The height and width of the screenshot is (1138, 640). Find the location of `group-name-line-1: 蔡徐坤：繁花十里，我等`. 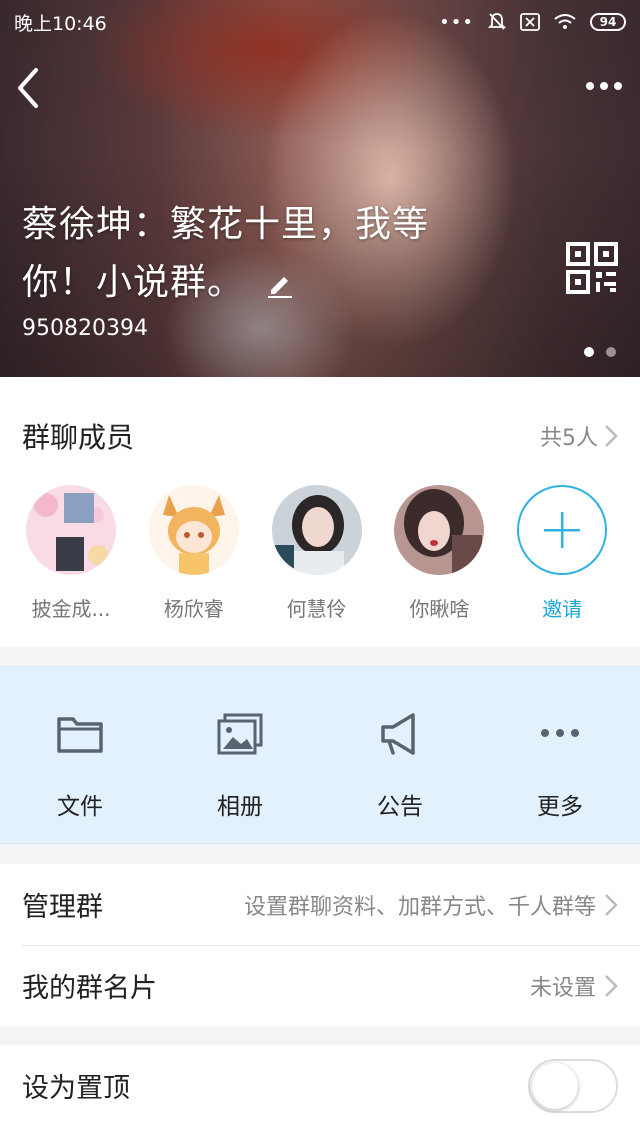

group-name-line-1: 蔡徐坤：繁花十里，我等 is located at coordinates (226, 224).